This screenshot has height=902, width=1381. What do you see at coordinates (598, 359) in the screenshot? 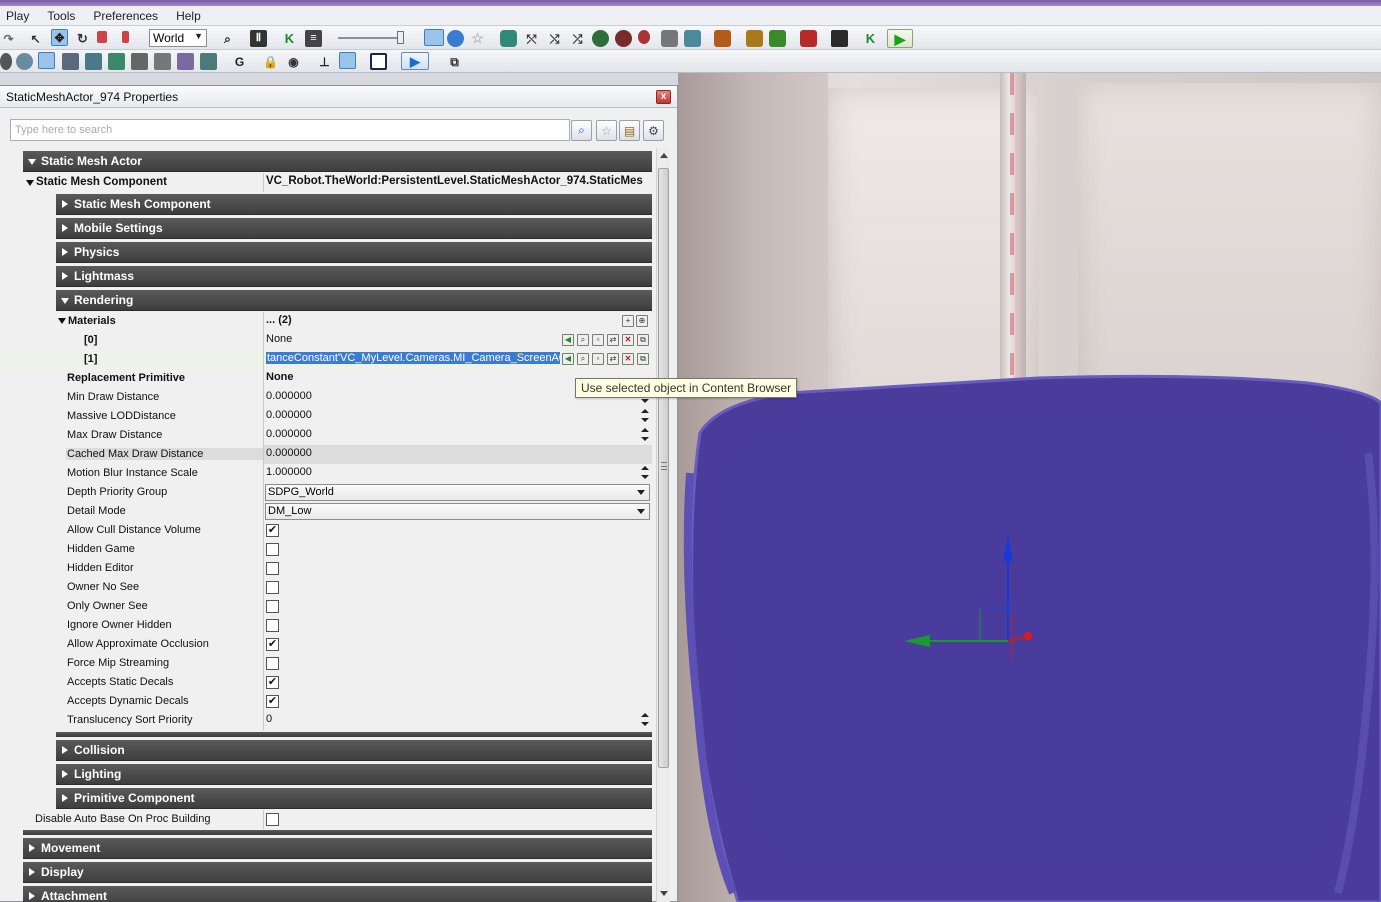
I see `copy-icon: ▫` at bounding box center [598, 359].